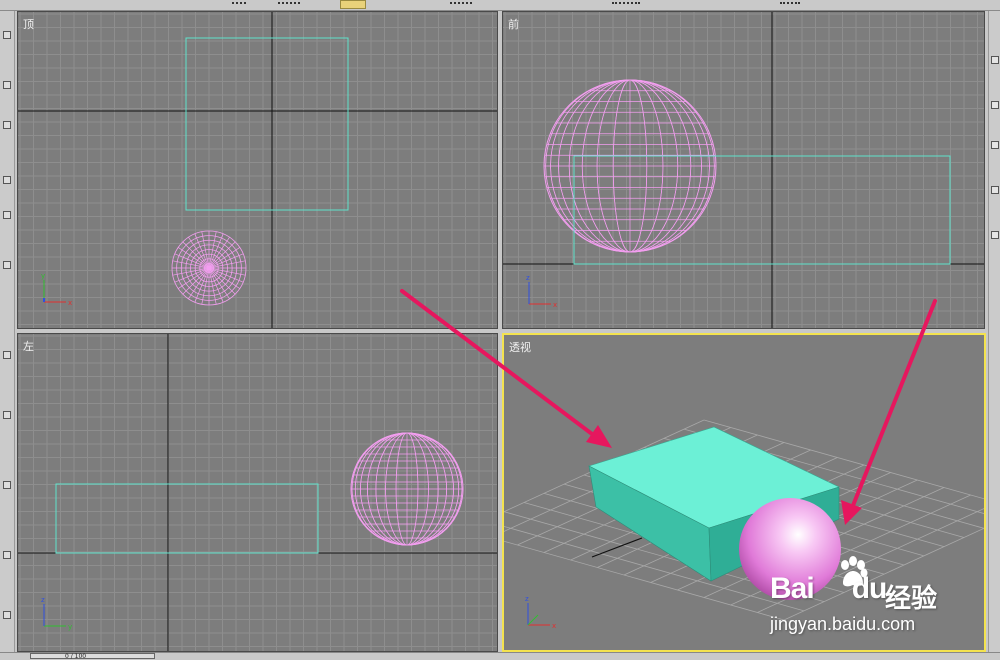  I want to click on select-object-button, so click(353, 4).